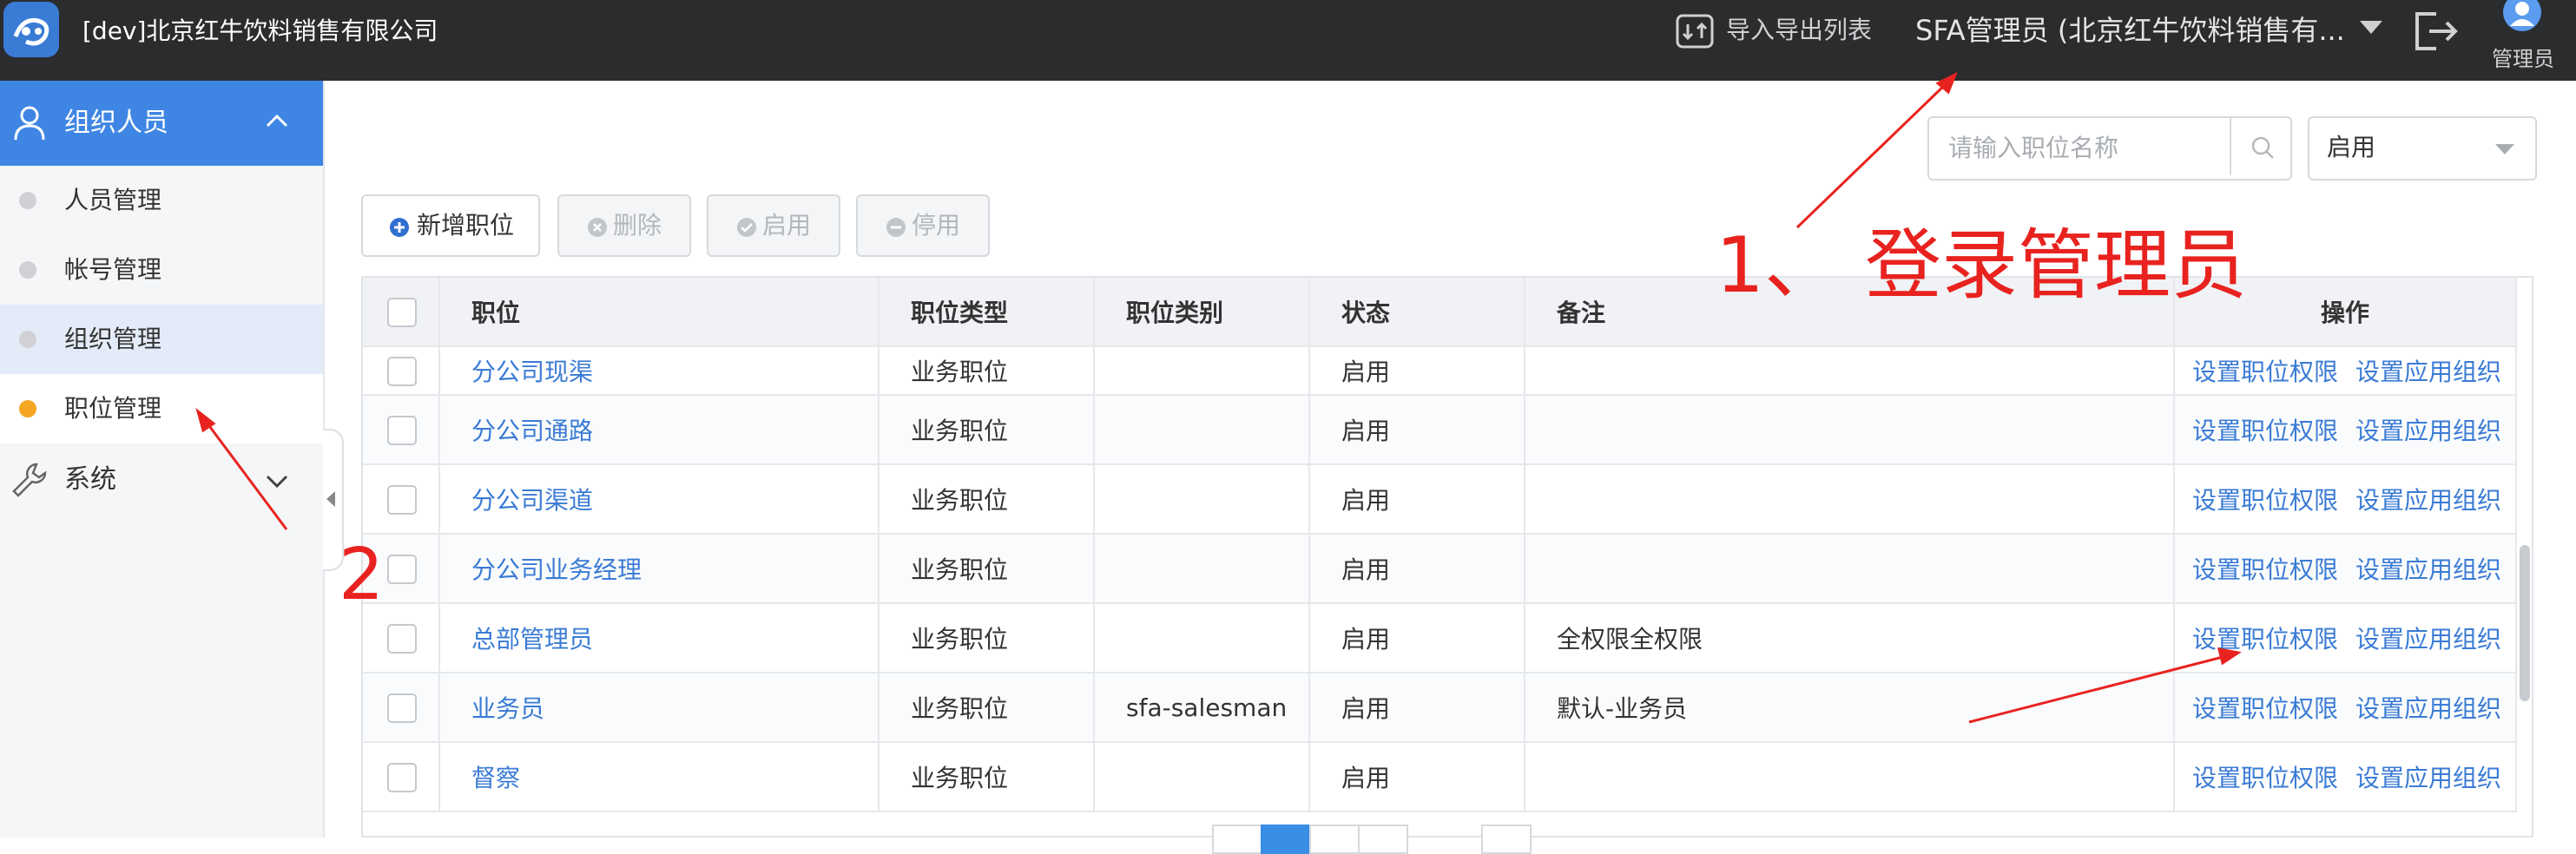 The width and height of the screenshot is (2576, 854). I want to click on position-search, so click(2109, 148).